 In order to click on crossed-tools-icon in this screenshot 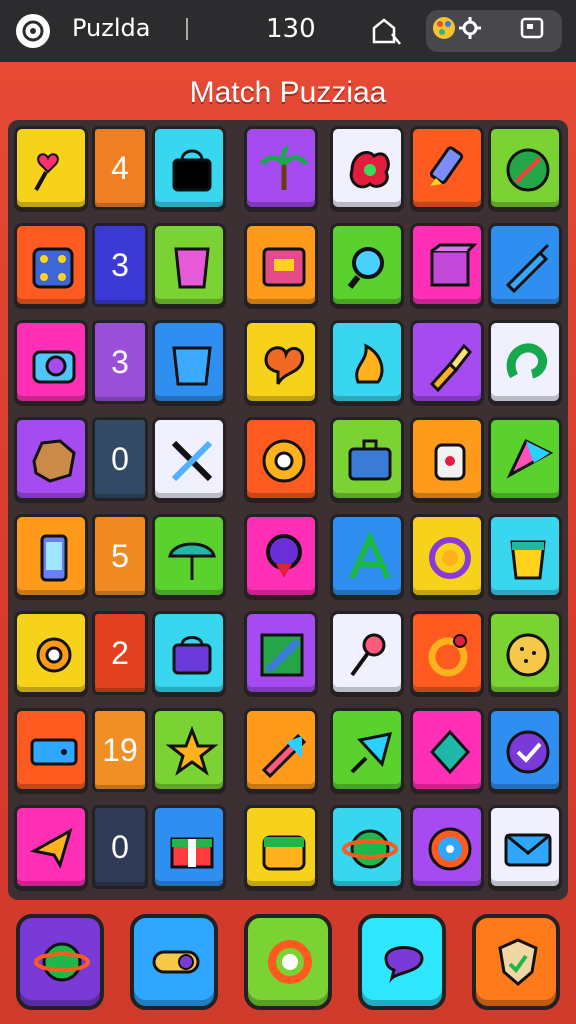, I will do `click(192, 461)`.